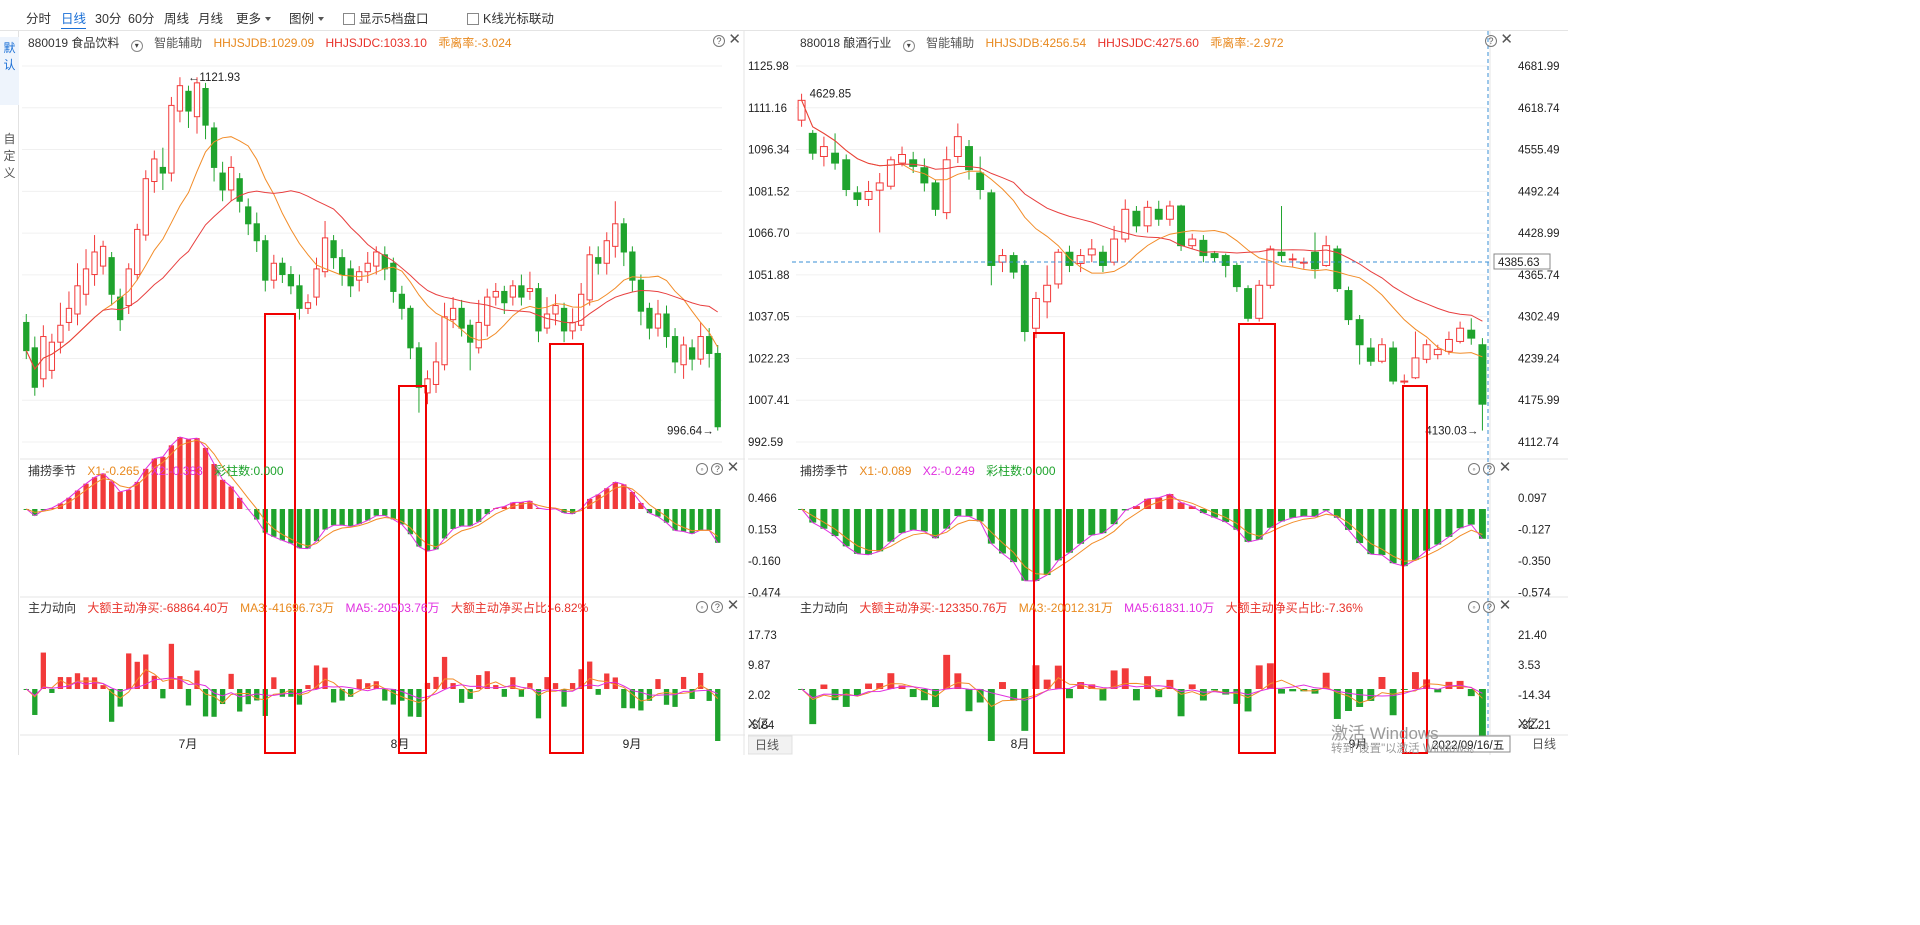 This screenshot has height=925, width=1920. I want to click on month-label: 9月, so click(632, 744).